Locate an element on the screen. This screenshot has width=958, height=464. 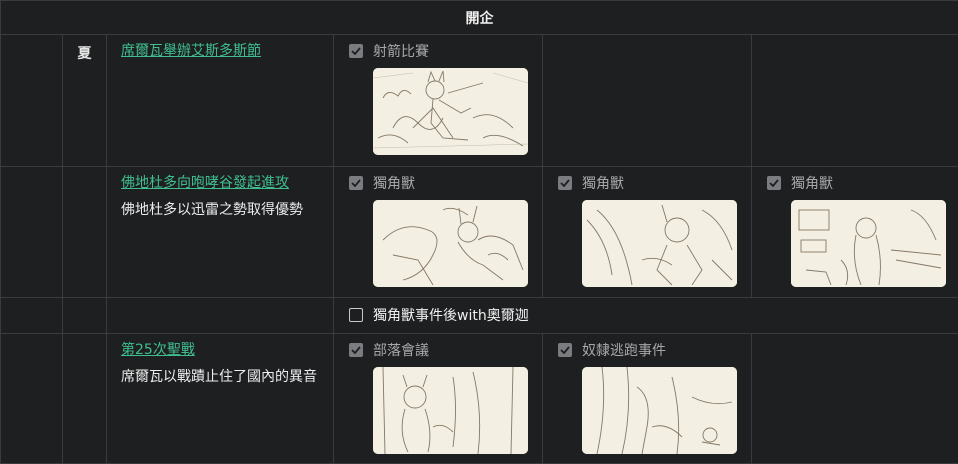
option-label: 射箭比賽 is located at coordinates (401, 51).